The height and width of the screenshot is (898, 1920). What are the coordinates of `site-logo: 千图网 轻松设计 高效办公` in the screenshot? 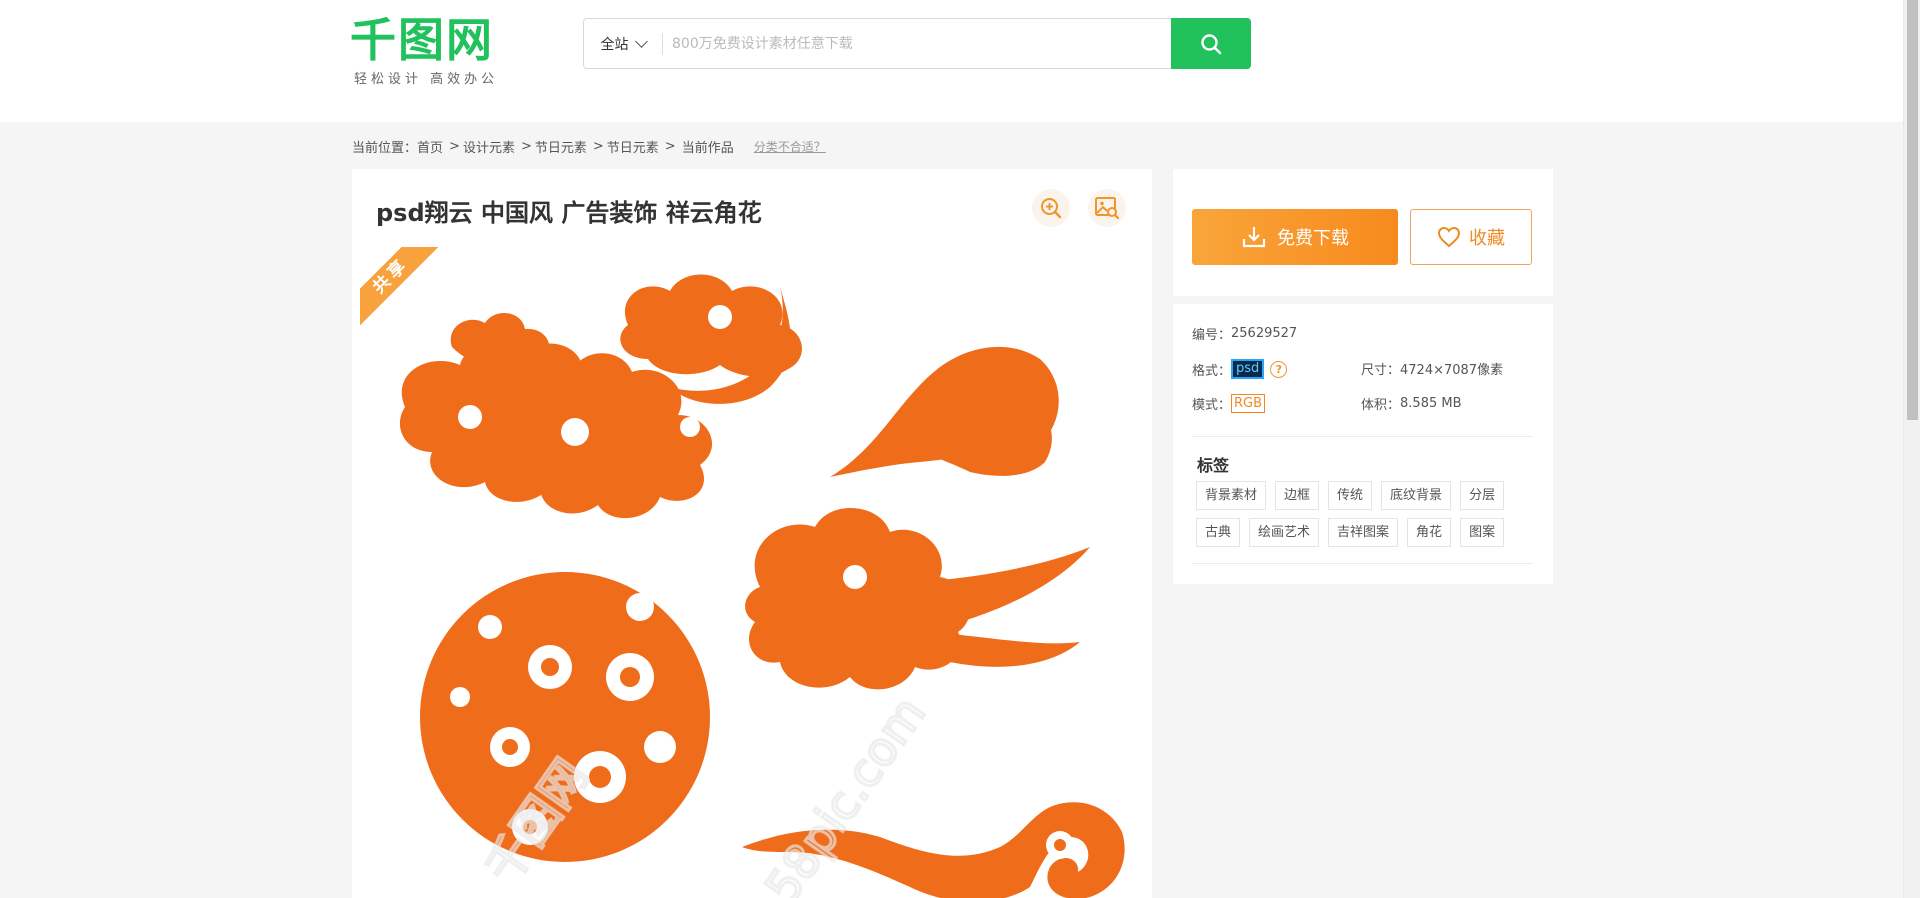 It's located at (425, 52).